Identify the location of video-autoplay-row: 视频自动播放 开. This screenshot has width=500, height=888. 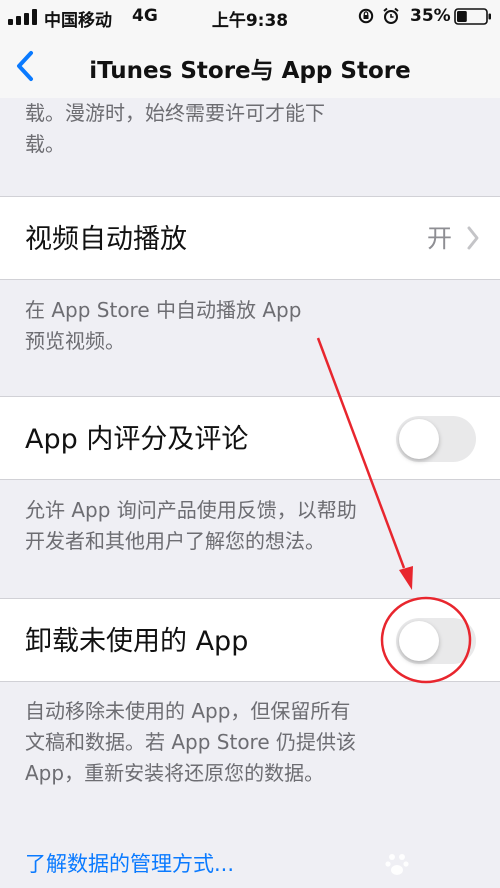
(250, 238).